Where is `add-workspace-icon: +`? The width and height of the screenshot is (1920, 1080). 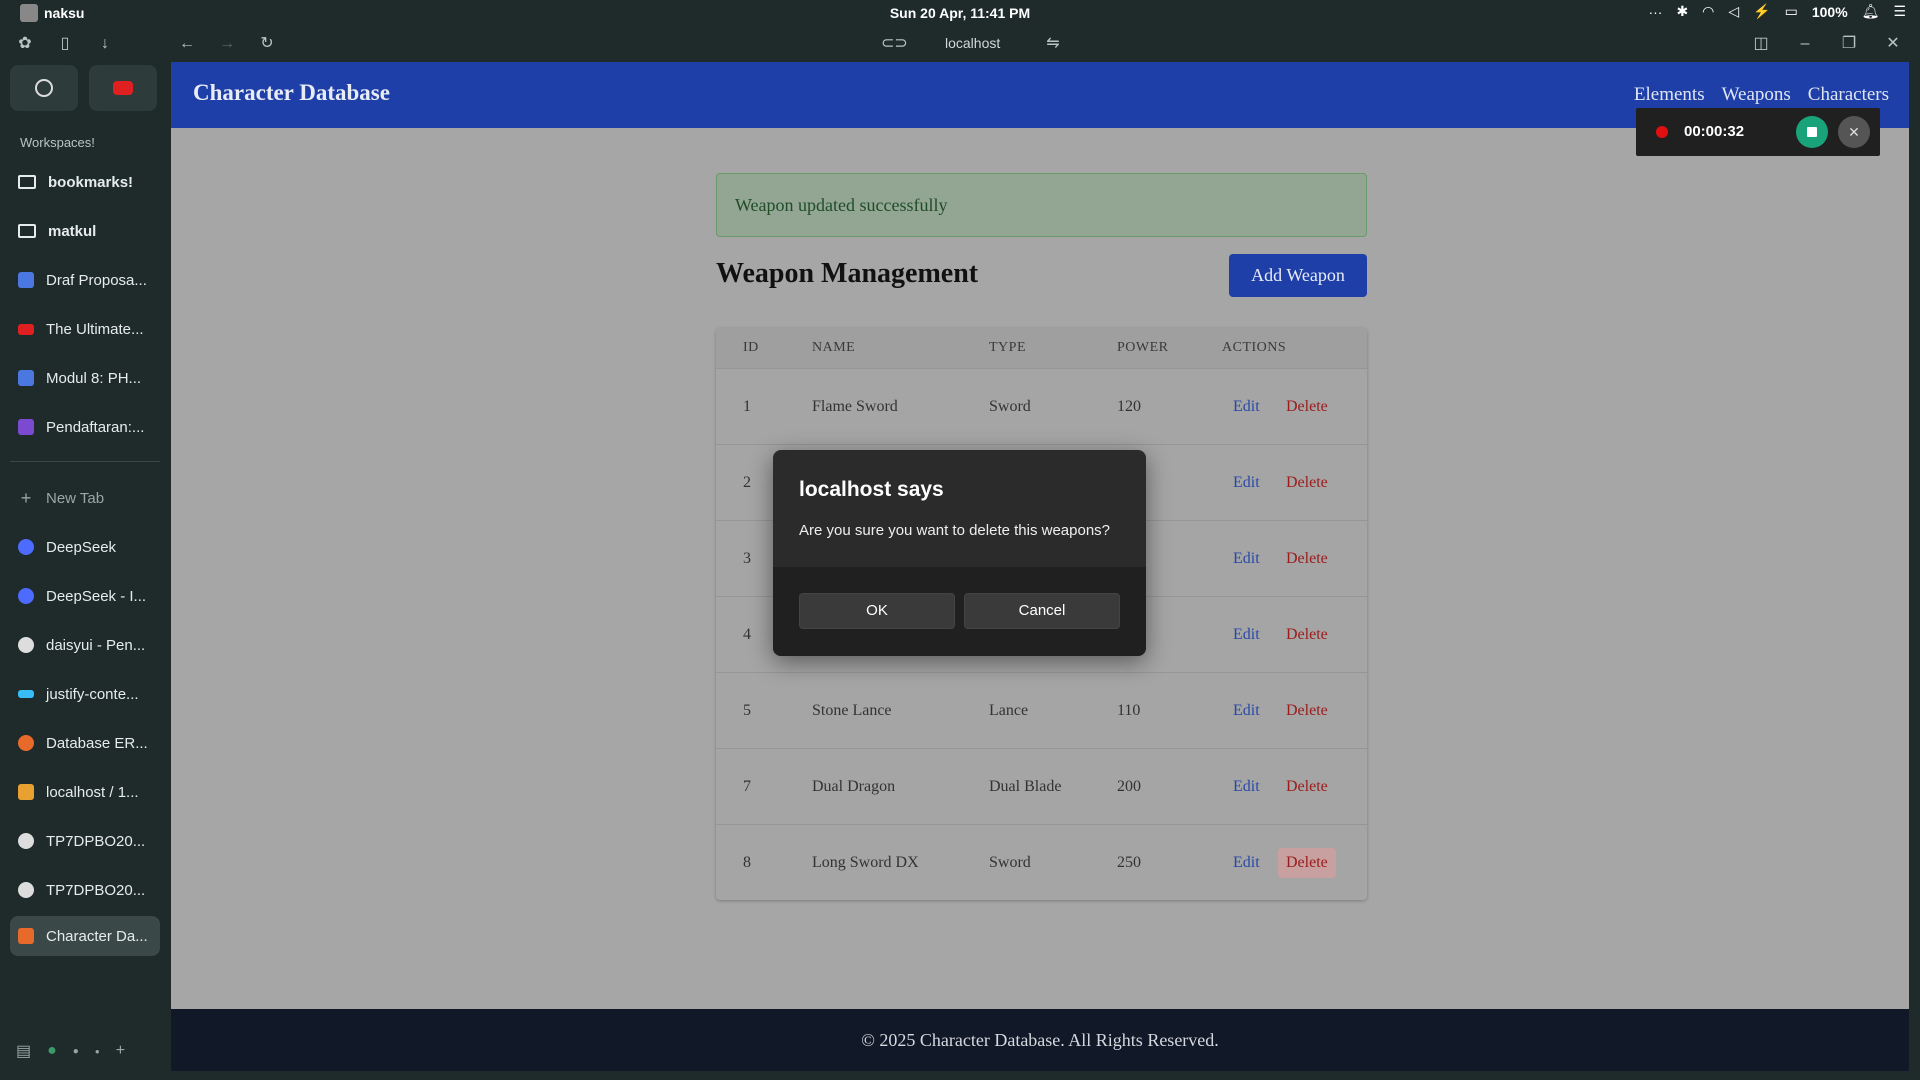
add-workspace-icon: + is located at coordinates (120, 1051).